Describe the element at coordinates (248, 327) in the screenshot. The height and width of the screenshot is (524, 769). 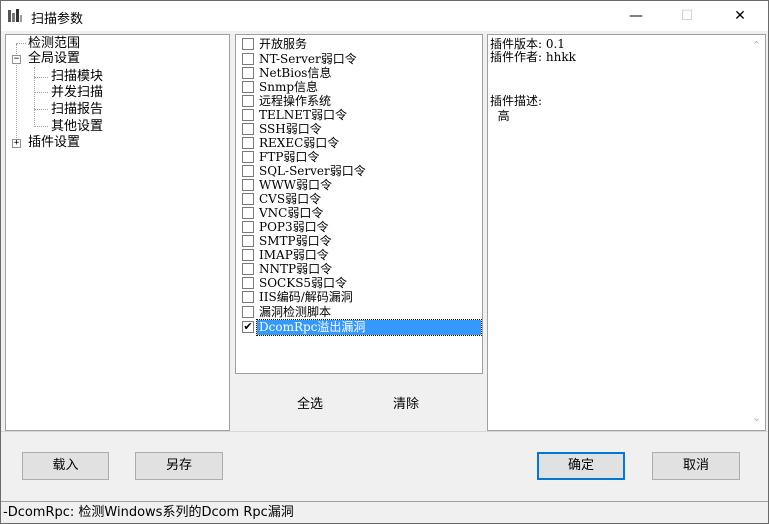
I see `plugin-checkbox-checked: ✔` at that location.